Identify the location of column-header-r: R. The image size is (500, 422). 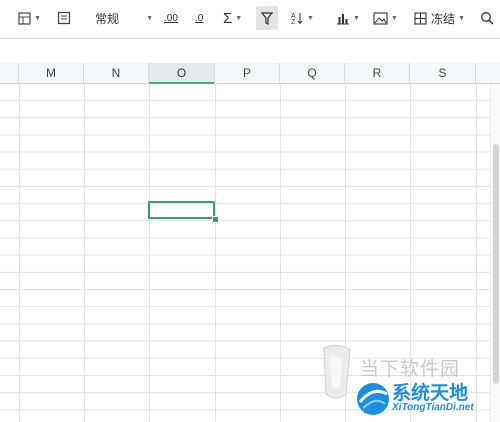
(377, 73).